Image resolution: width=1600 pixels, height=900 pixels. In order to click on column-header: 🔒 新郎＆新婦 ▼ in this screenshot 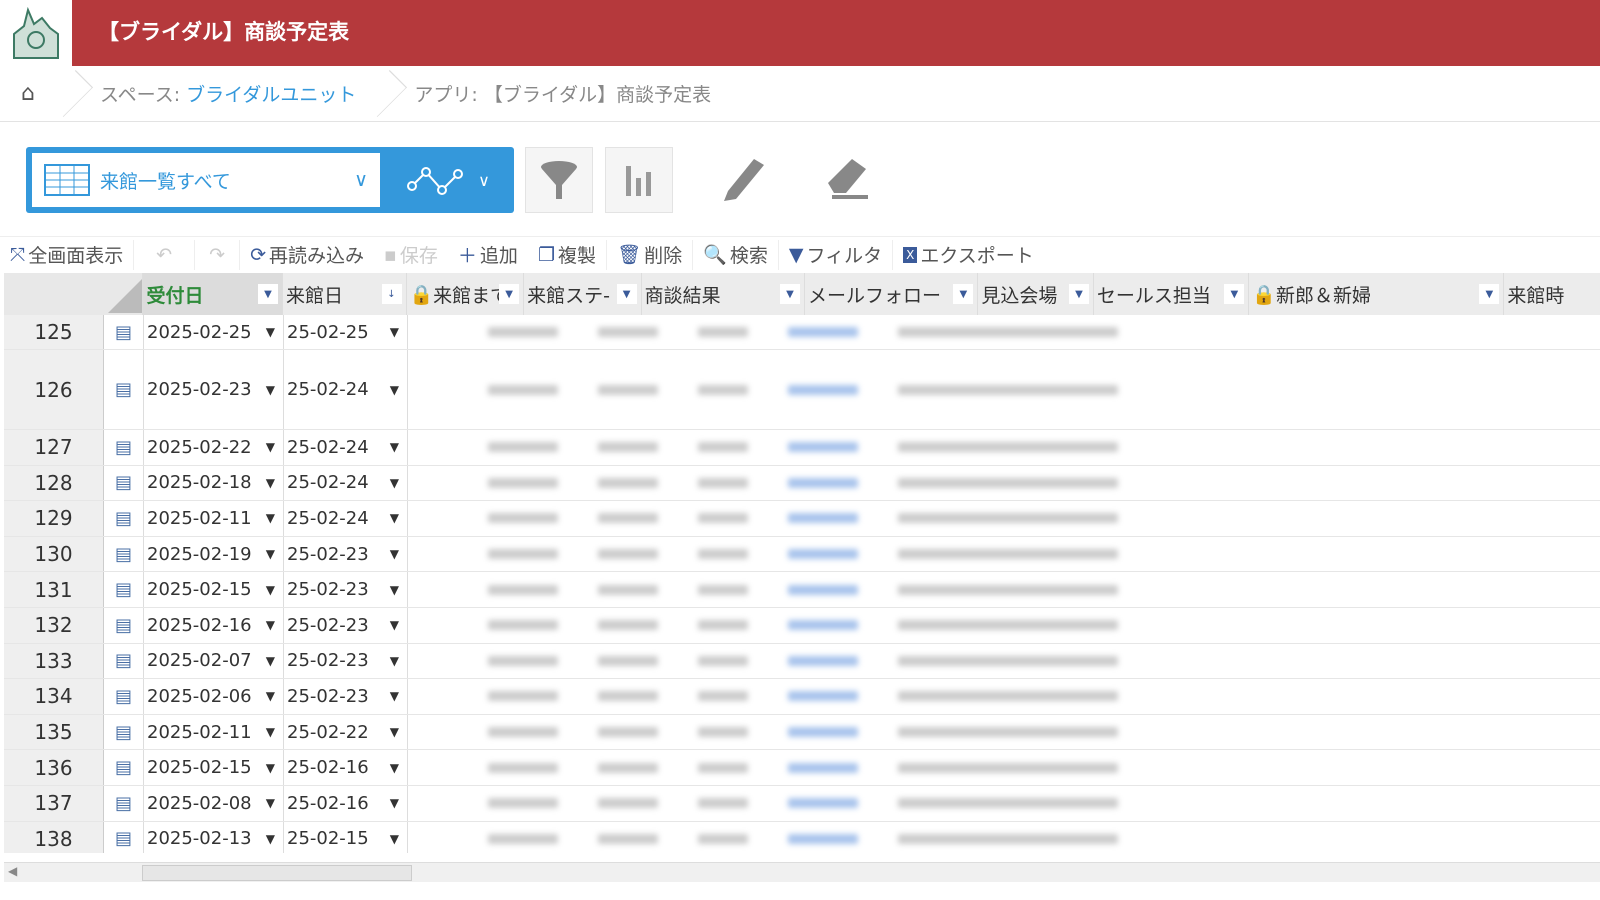, I will do `click(1377, 294)`.